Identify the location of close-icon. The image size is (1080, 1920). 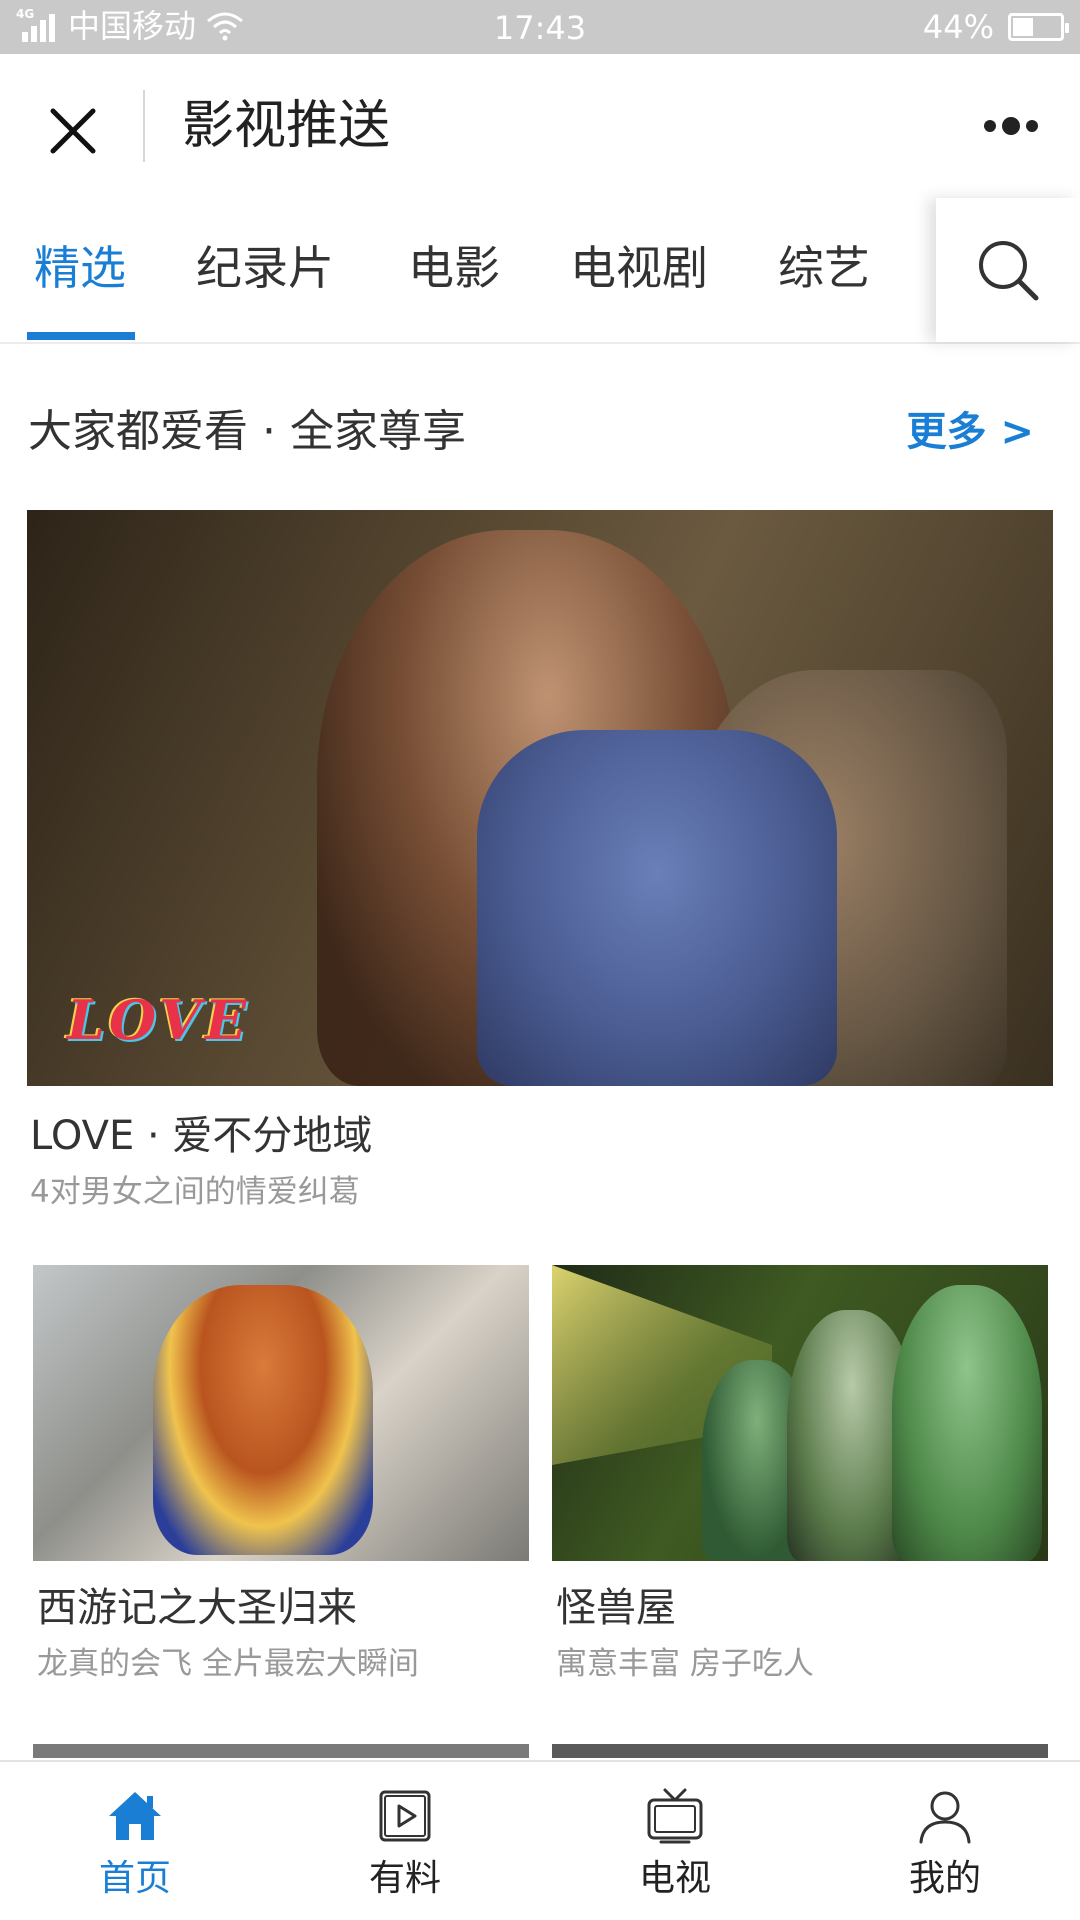
(73, 131).